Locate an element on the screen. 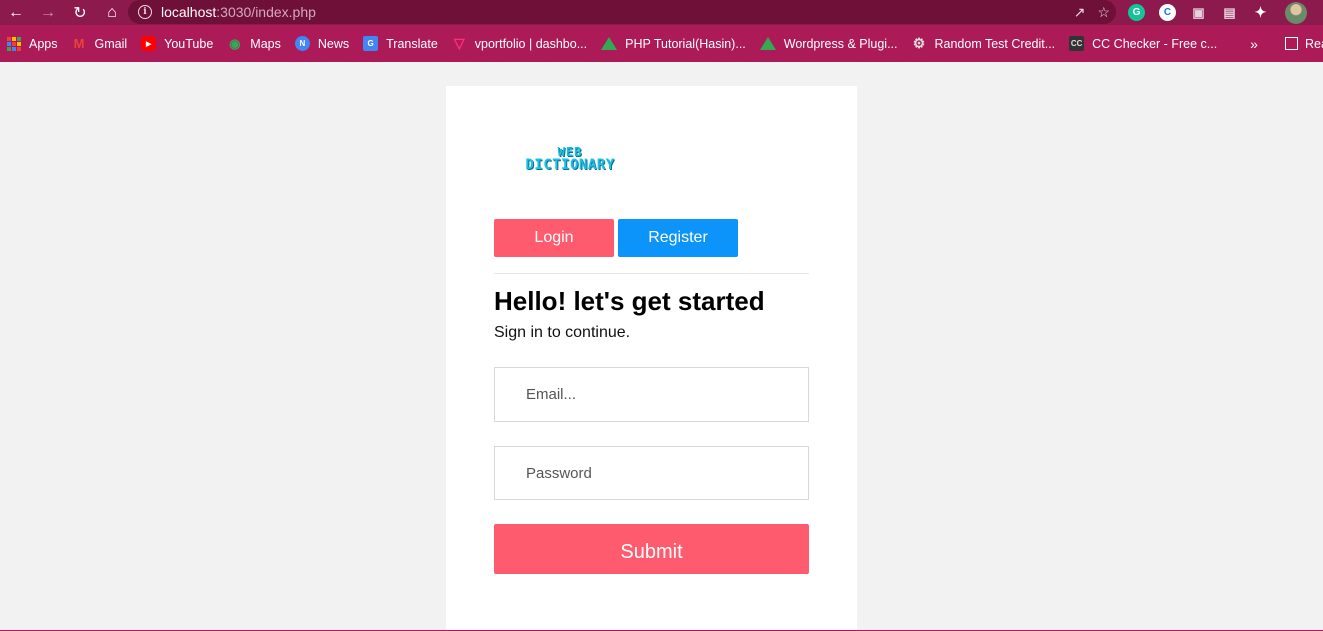 The width and height of the screenshot is (1323, 631). bookmark-apps: Apps is located at coordinates (32, 43).